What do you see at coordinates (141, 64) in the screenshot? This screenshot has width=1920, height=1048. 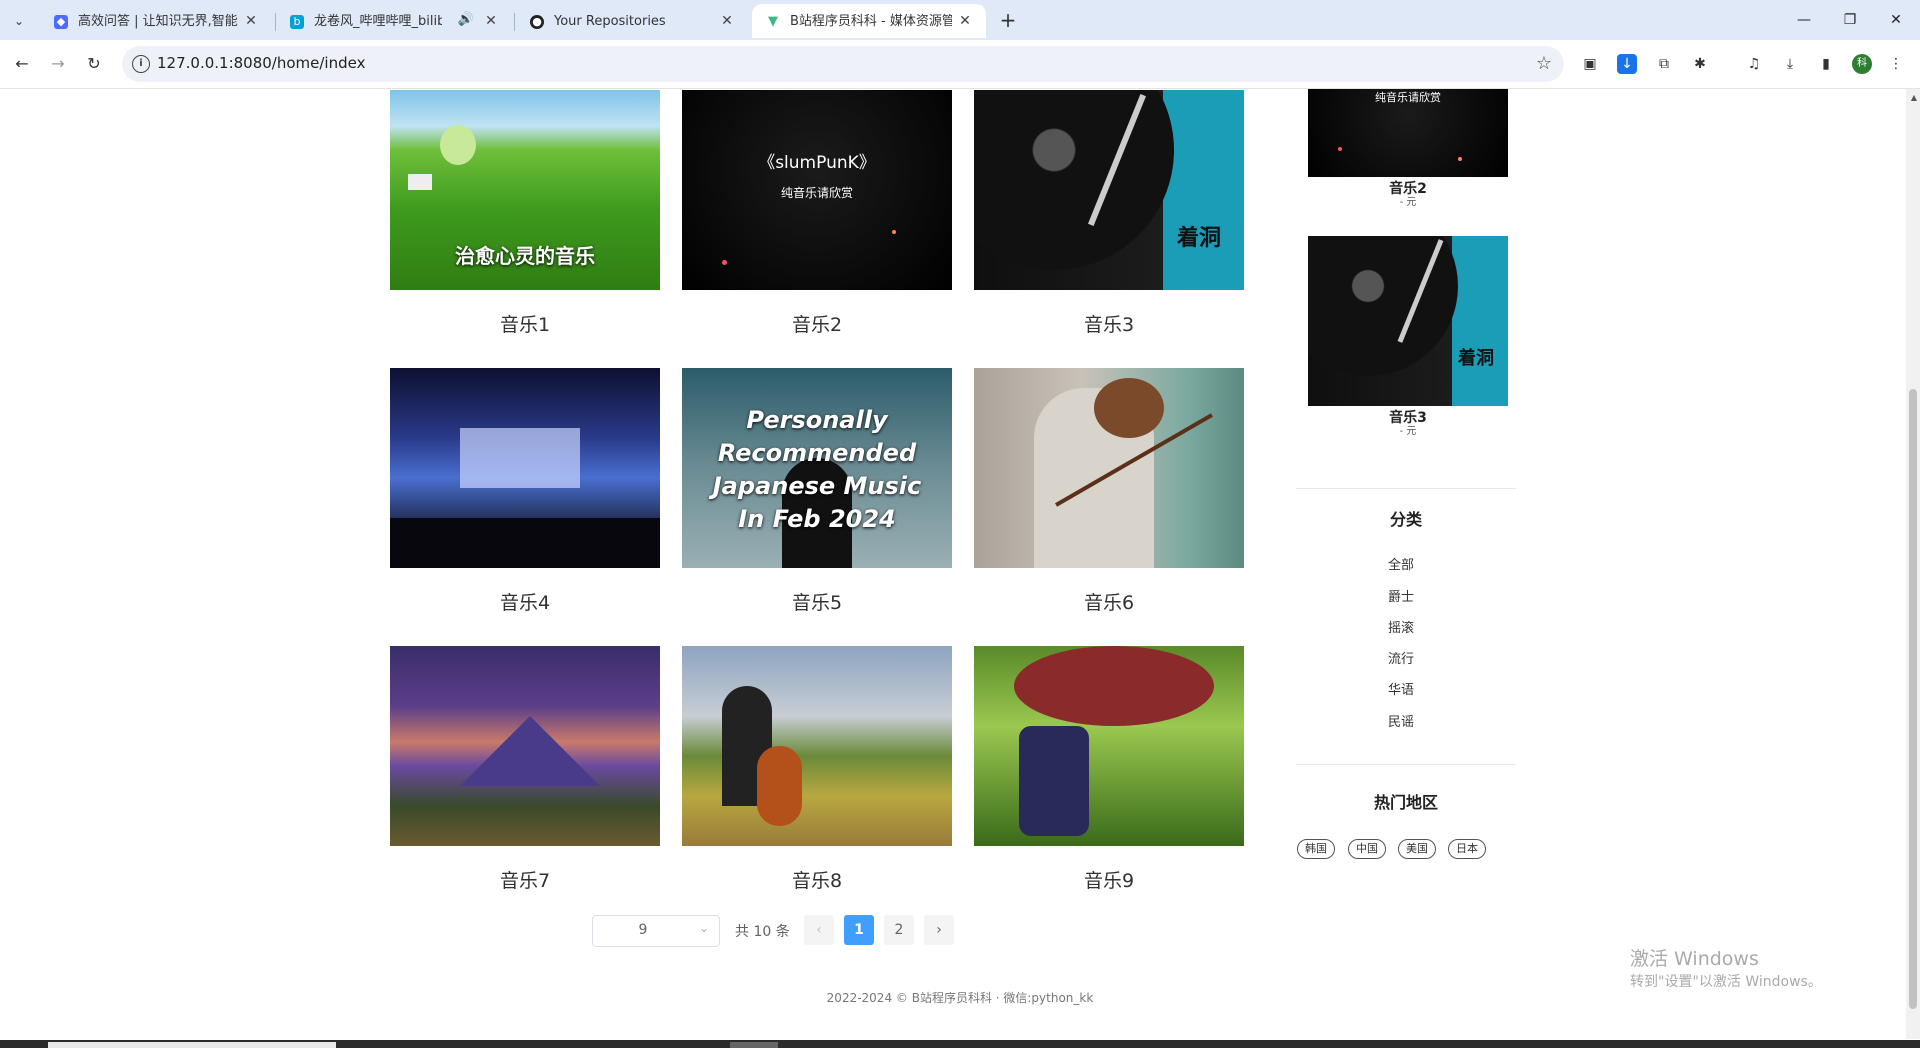 I see `site-info-icon: i` at bounding box center [141, 64].